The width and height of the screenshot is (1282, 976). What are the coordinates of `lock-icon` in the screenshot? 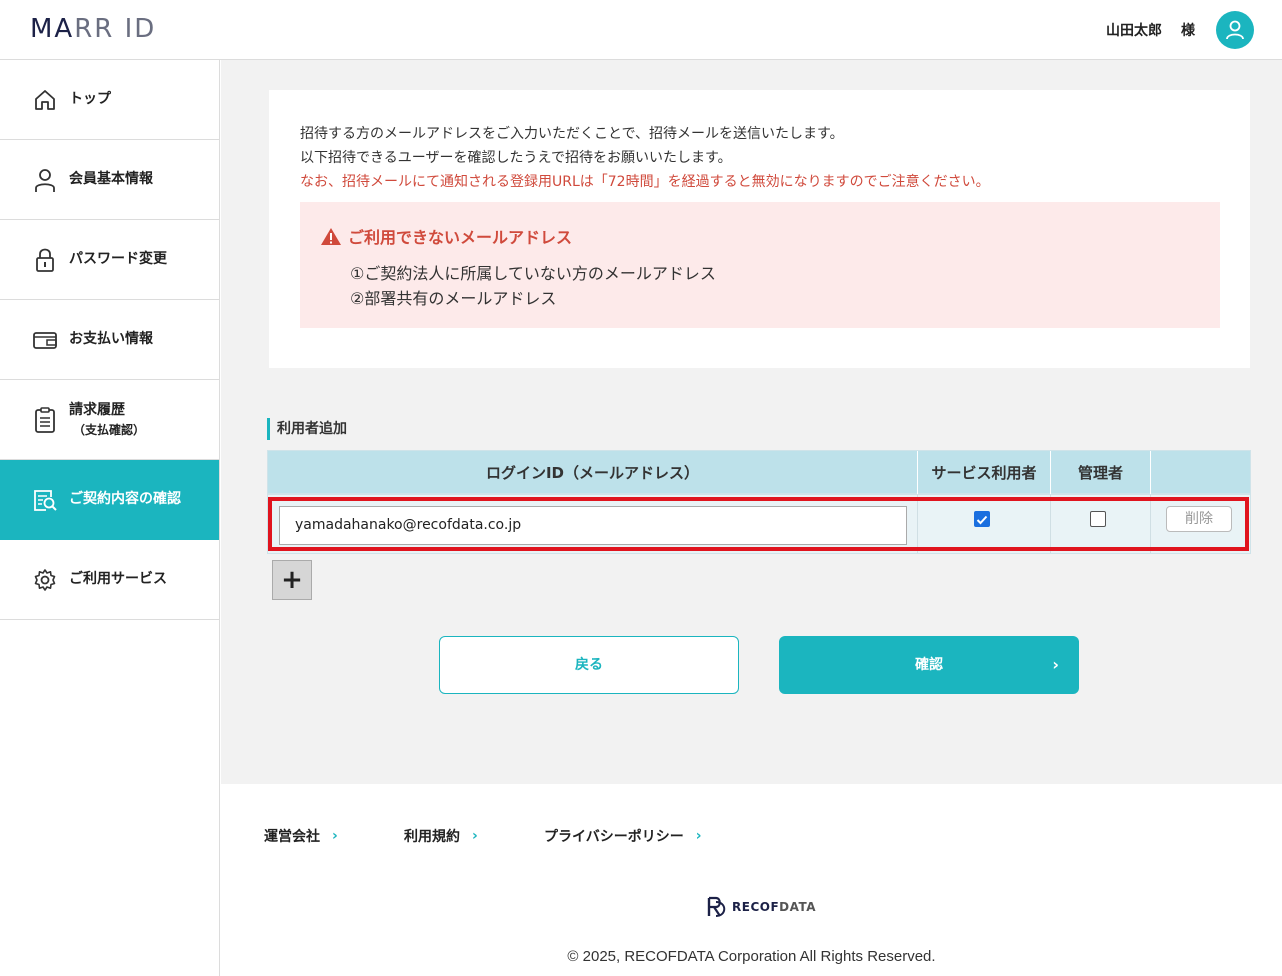 It's located at (45, 260).